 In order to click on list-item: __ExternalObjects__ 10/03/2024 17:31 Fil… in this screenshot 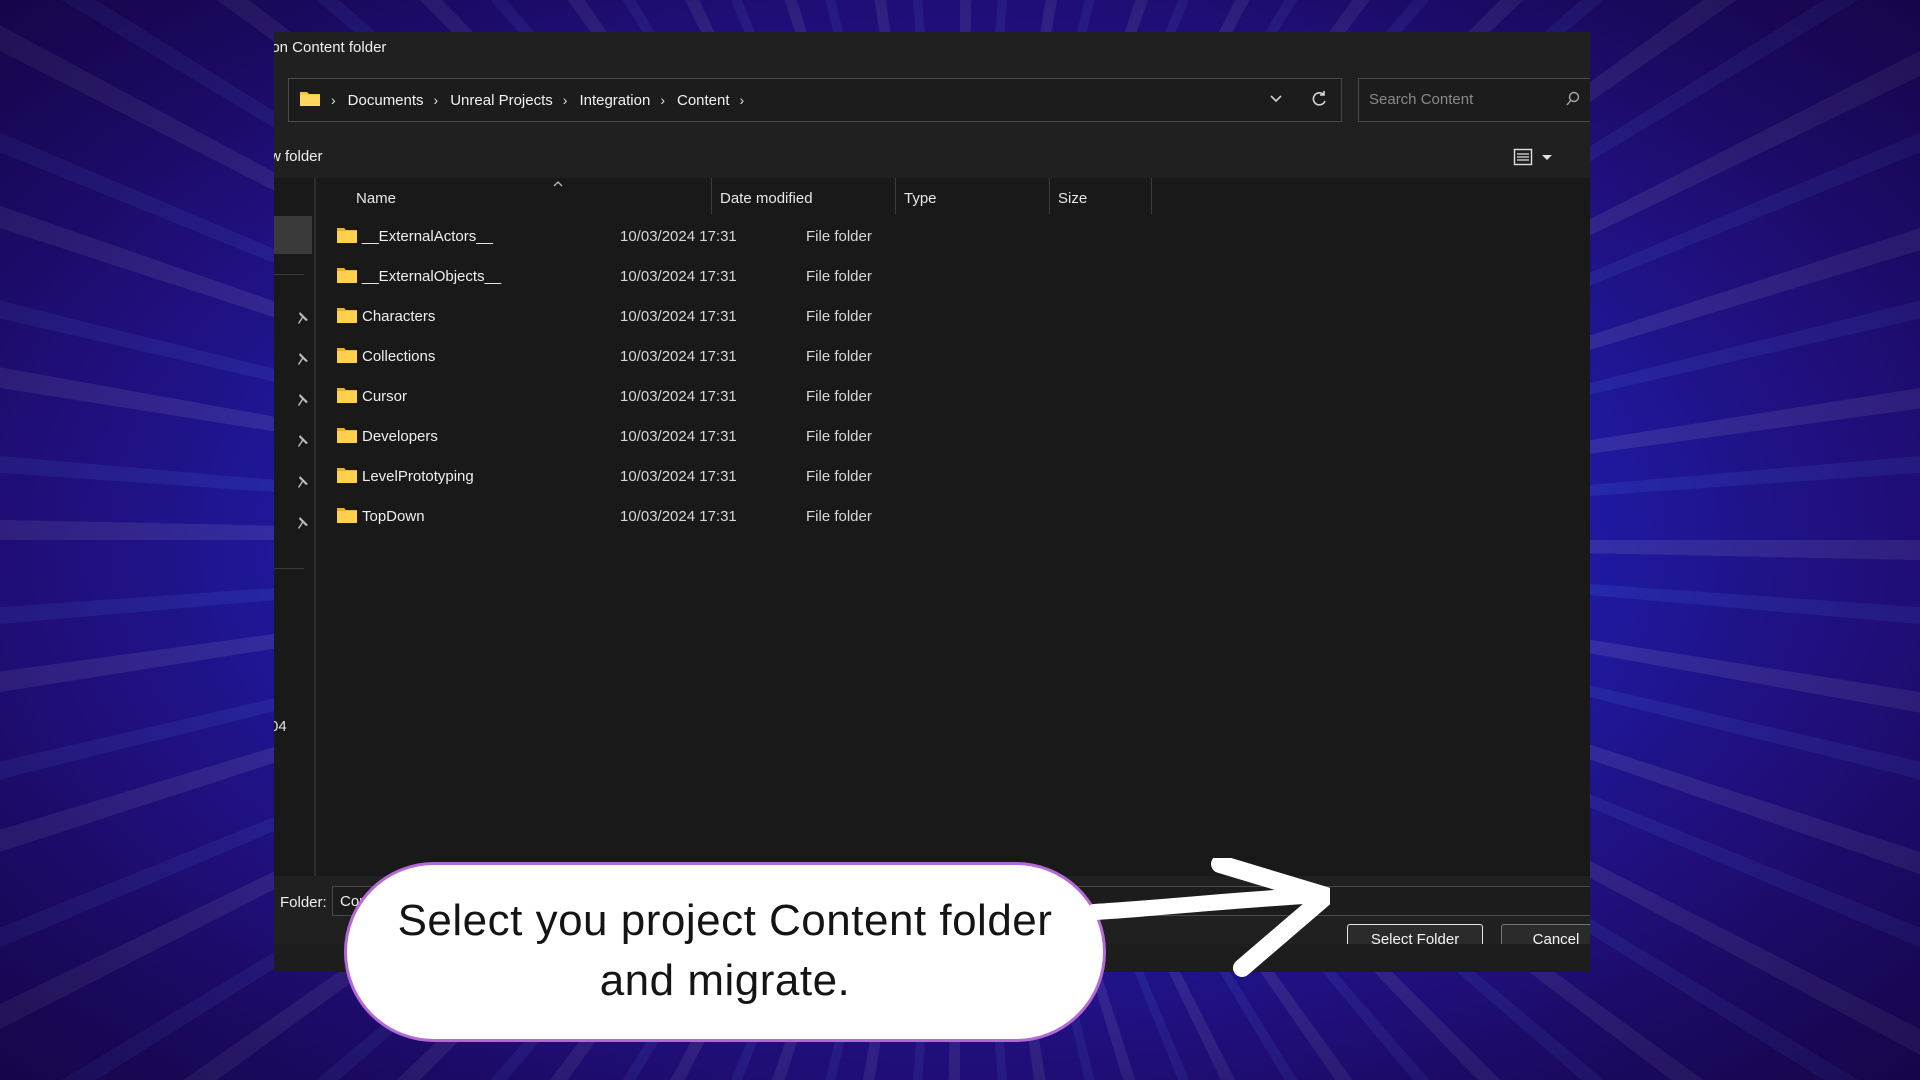, I will do `click(782, 276)`.